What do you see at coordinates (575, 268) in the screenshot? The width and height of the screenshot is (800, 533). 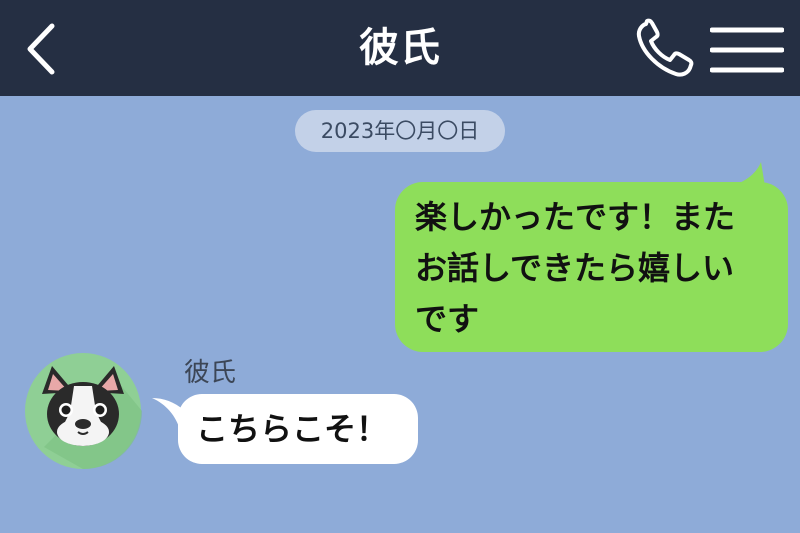 I see `outgoing-message-text: 楽しかったです！また お話しできたら嬉しい です` at bounding box center [575, 268].